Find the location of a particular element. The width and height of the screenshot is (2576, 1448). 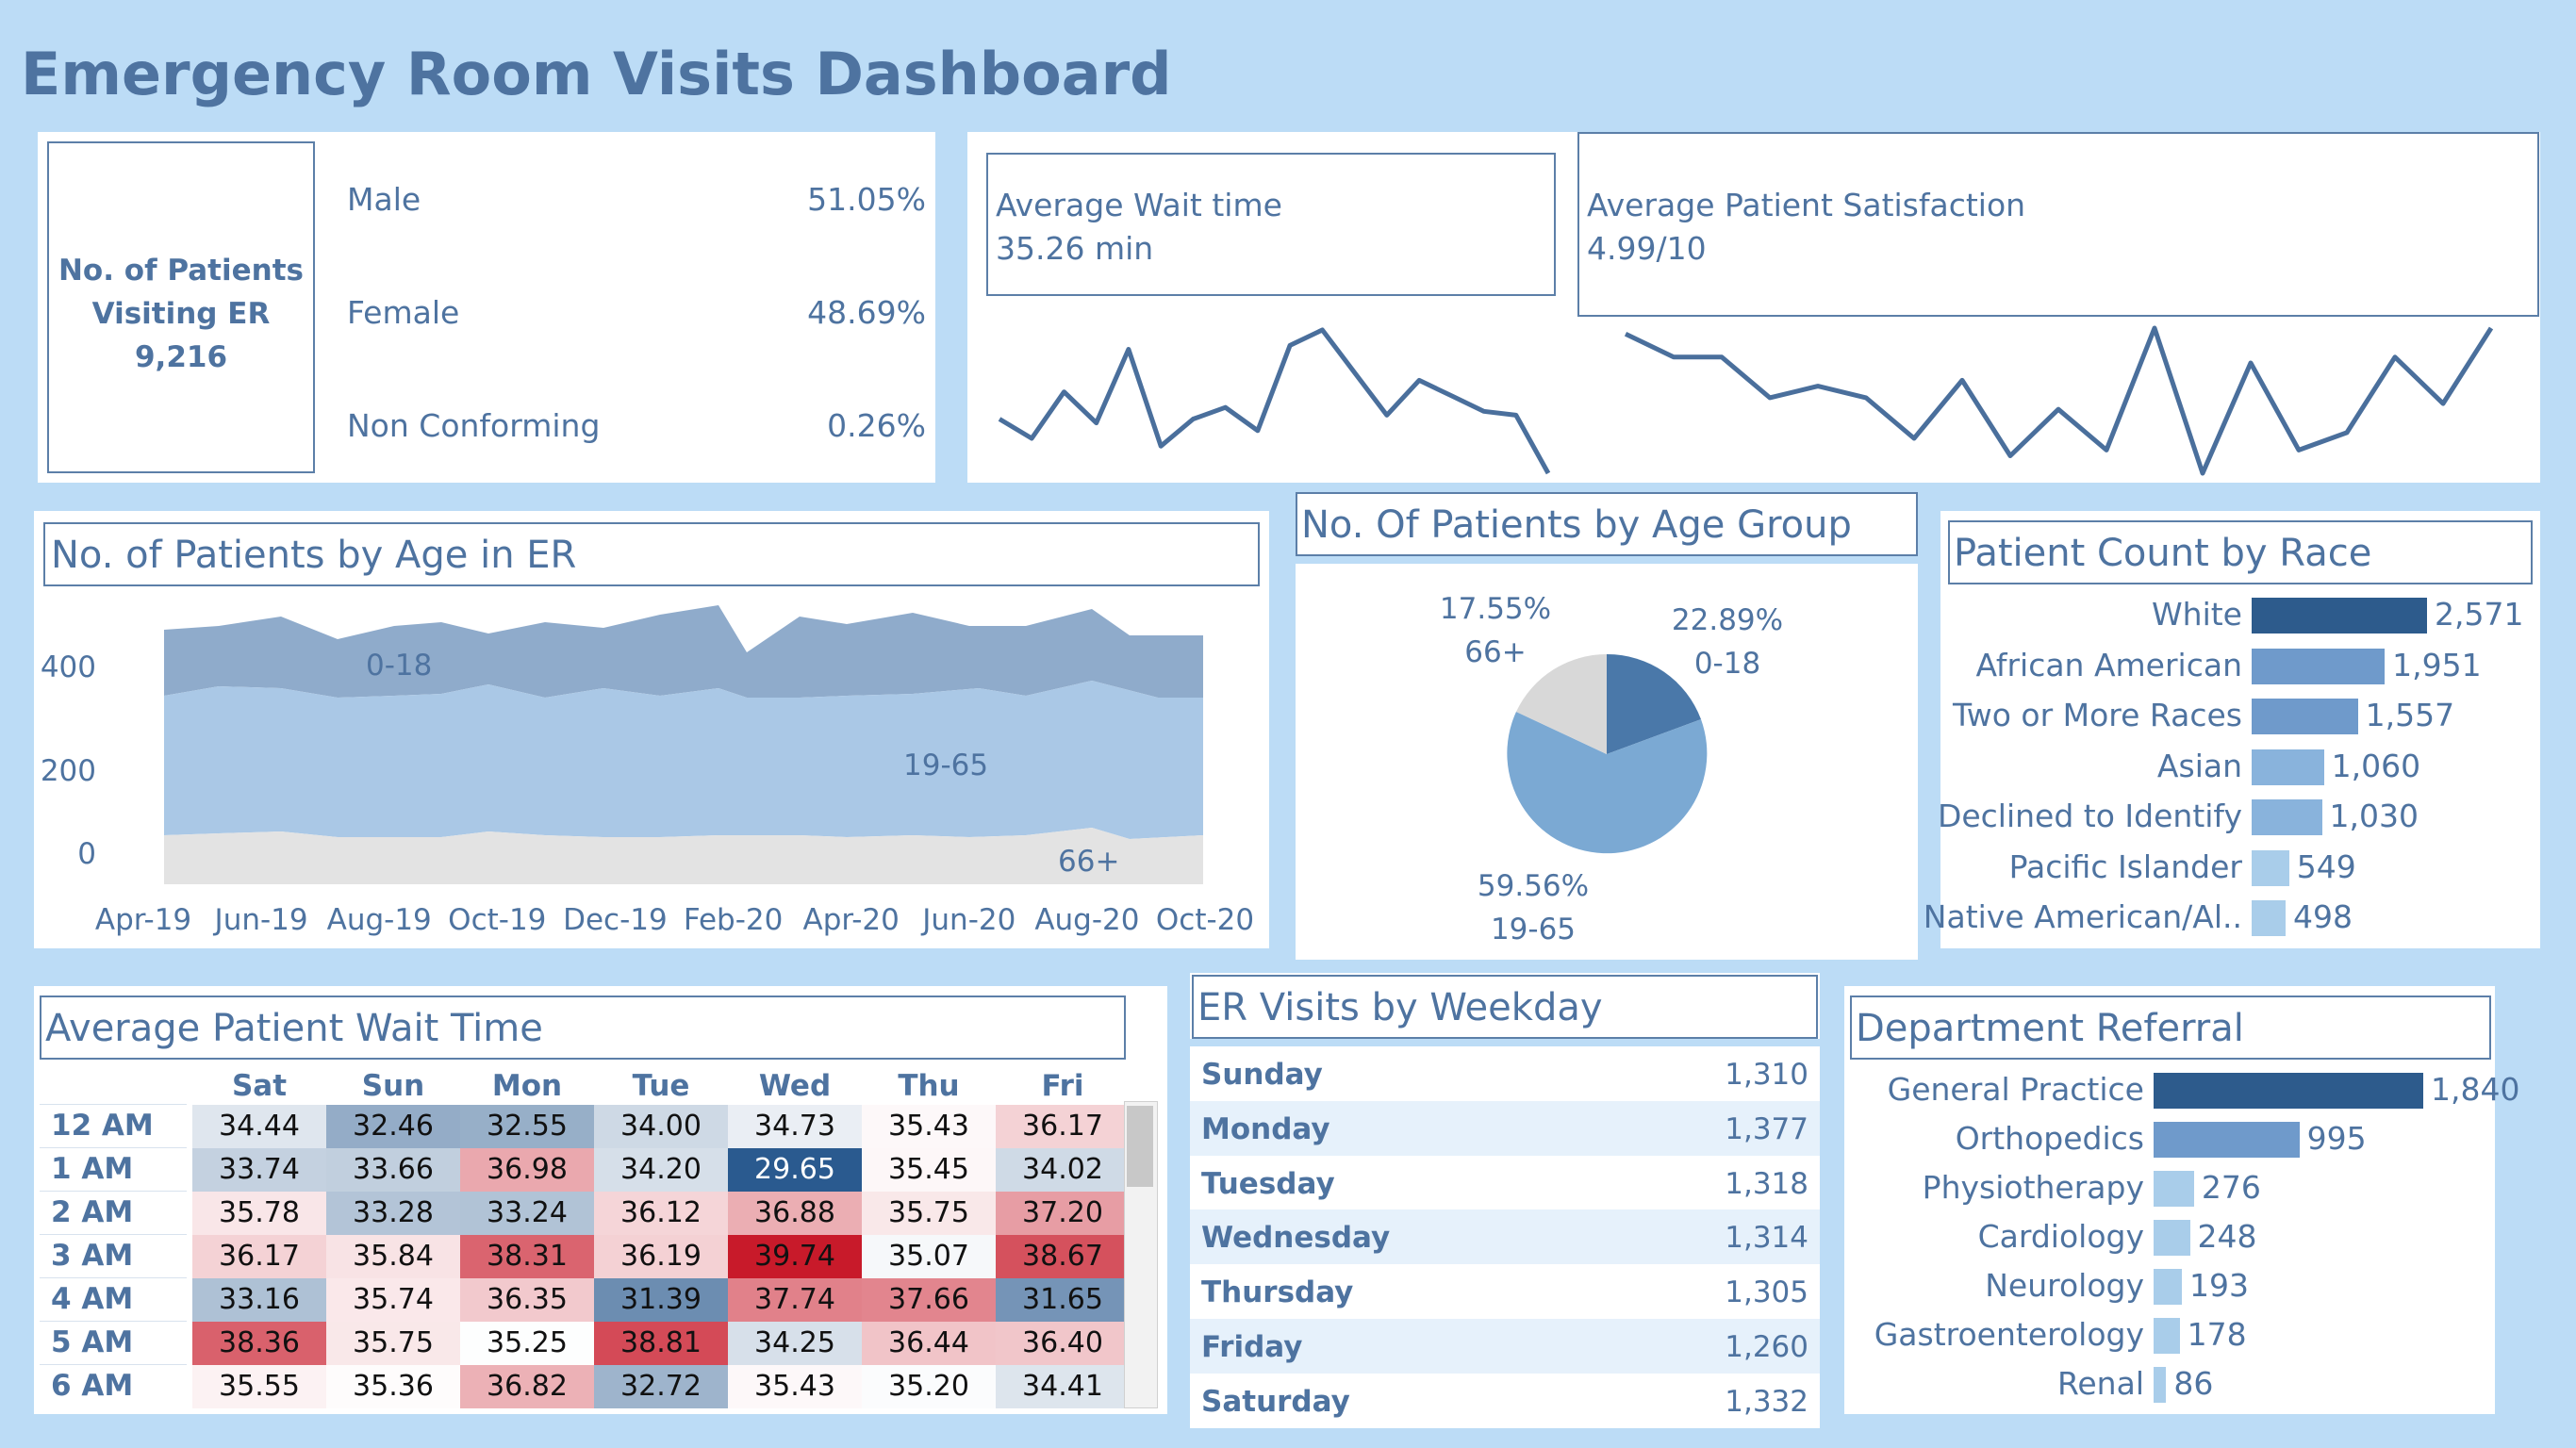

heatmap-cell: 35.07 is located at coordinates (929, 1256).